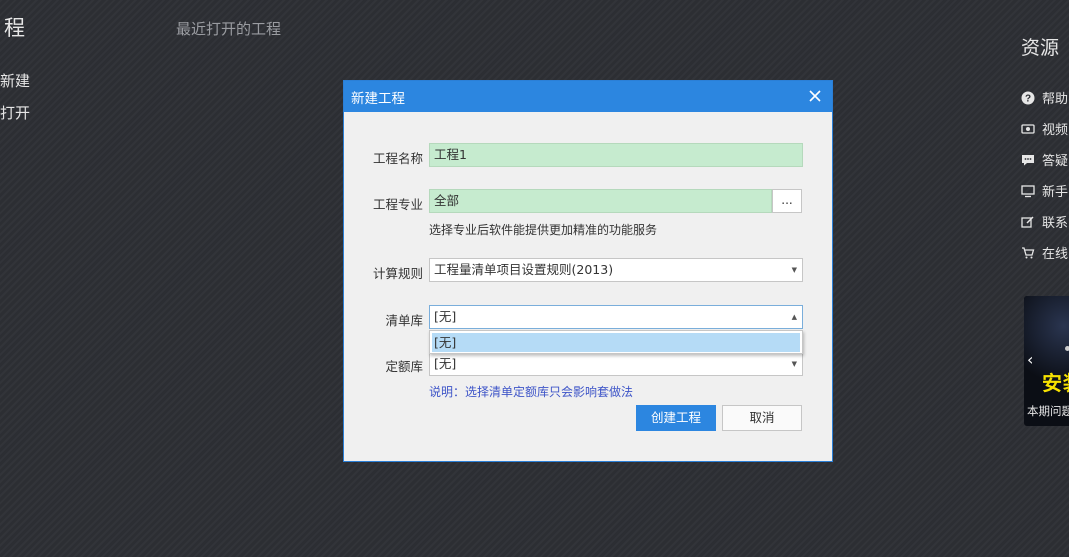 This screenshot has width=1069, height=557. I want to click on banner-headline: 安装, so click(1055, 383).